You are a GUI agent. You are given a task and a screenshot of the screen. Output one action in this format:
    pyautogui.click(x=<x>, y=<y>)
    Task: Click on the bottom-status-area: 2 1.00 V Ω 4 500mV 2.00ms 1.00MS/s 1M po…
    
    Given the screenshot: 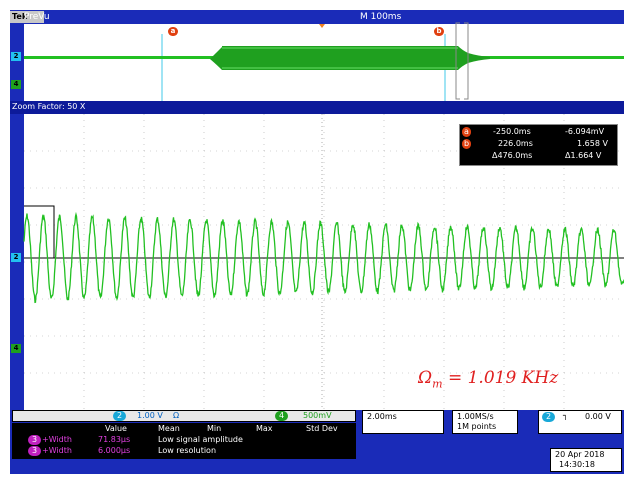 What is the action you would take?
    pyautogui.click(x=317, y=442)
    